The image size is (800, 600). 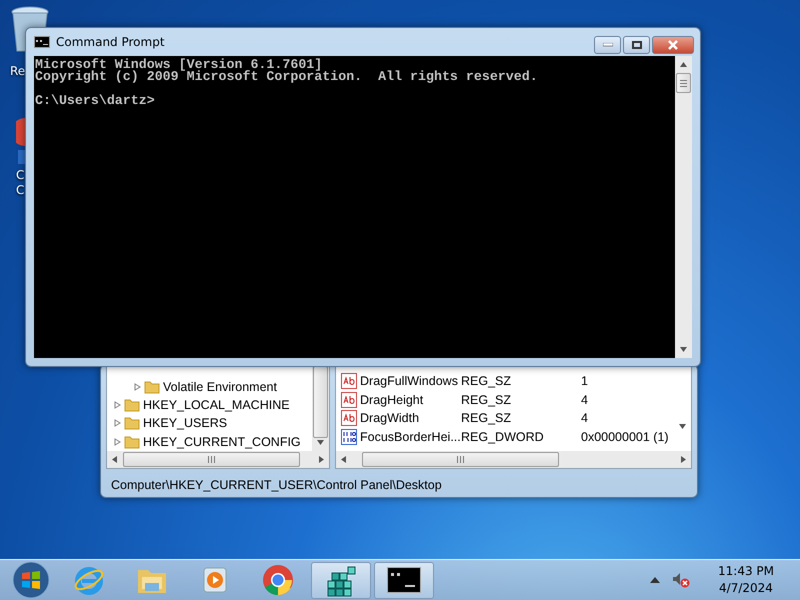 I want to click on close-icon, so click(x=673, y=45).